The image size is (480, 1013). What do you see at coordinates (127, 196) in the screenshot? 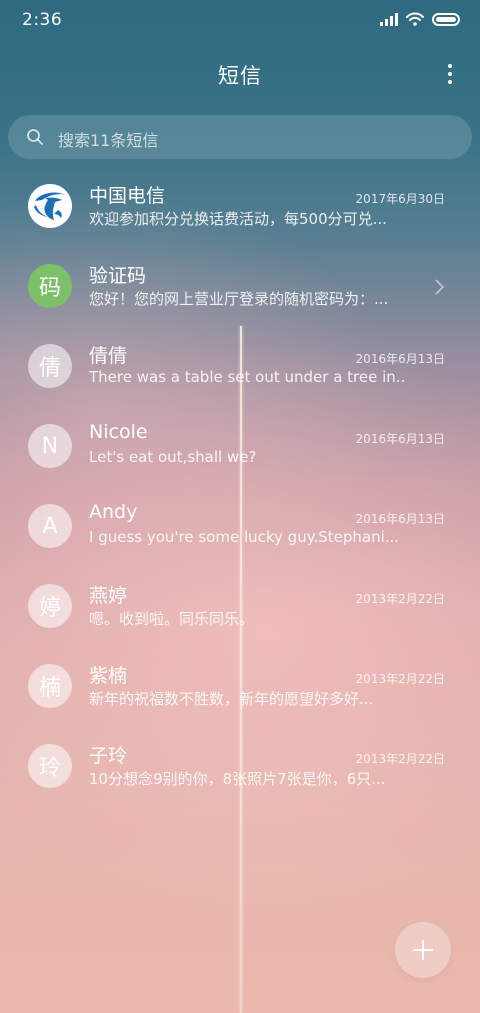
I see `contact-name: 中国电信` at bounding box center [127, 196].